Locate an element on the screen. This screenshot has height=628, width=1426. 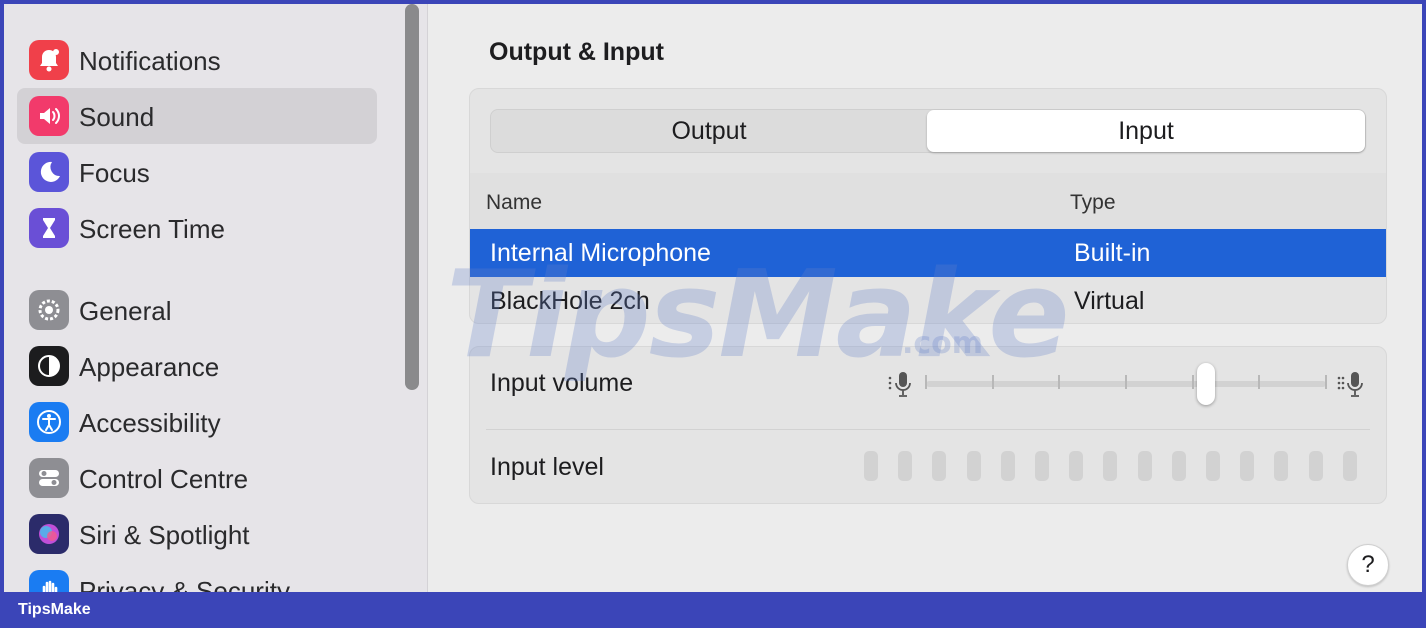
sidebar-item-accessibility: Accessibility is located at coordinates (197, 422).